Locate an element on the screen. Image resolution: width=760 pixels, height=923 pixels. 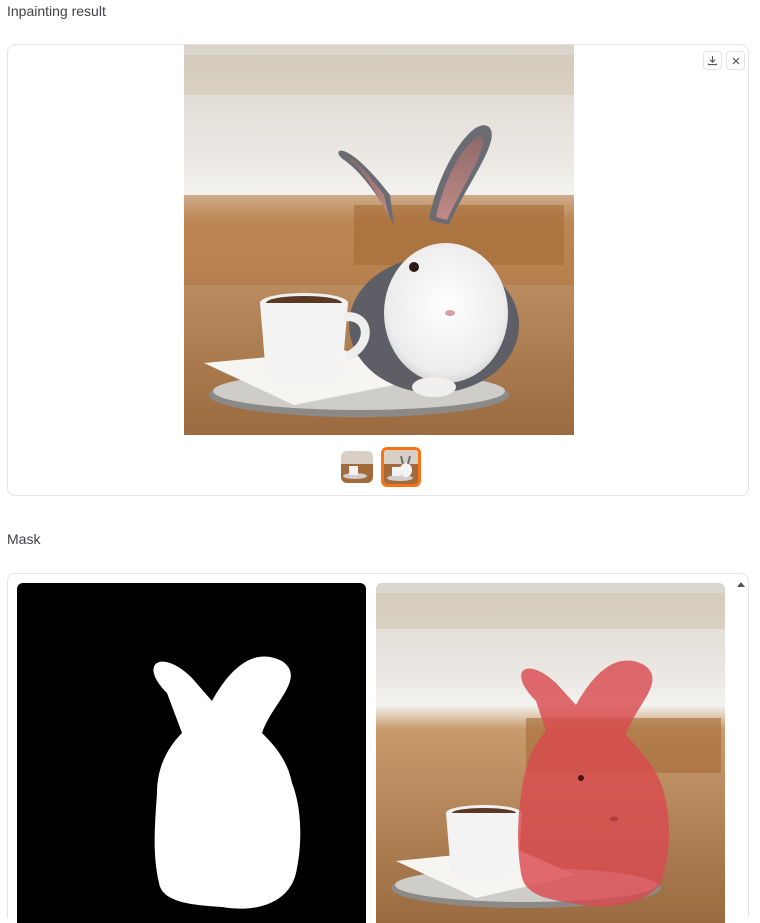
download-icon is located at coordinates (712, 61).